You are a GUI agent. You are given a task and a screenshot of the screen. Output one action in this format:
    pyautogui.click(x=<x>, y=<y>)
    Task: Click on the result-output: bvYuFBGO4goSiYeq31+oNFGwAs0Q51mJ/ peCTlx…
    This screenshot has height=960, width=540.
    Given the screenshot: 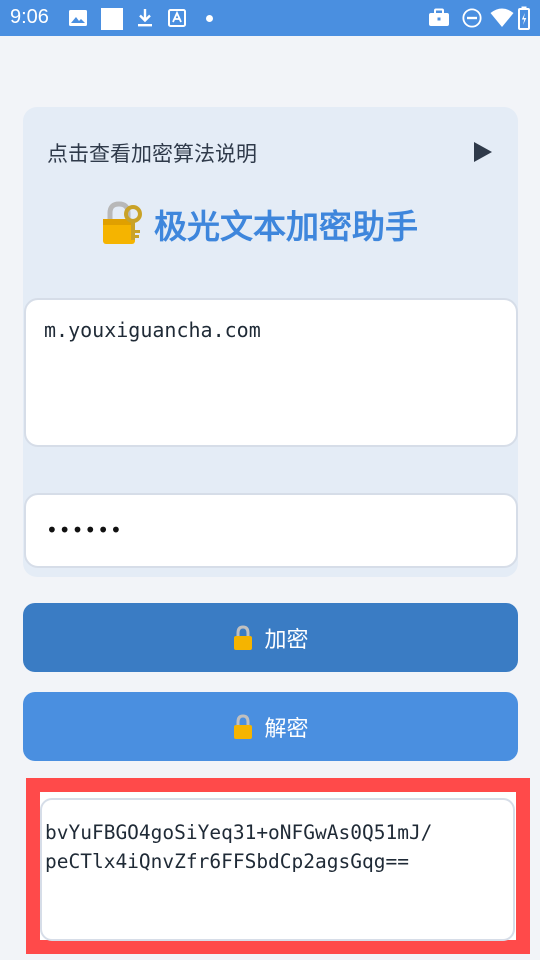 What is the action you would take?
    pyautogui.click(x=277, y=869)
    